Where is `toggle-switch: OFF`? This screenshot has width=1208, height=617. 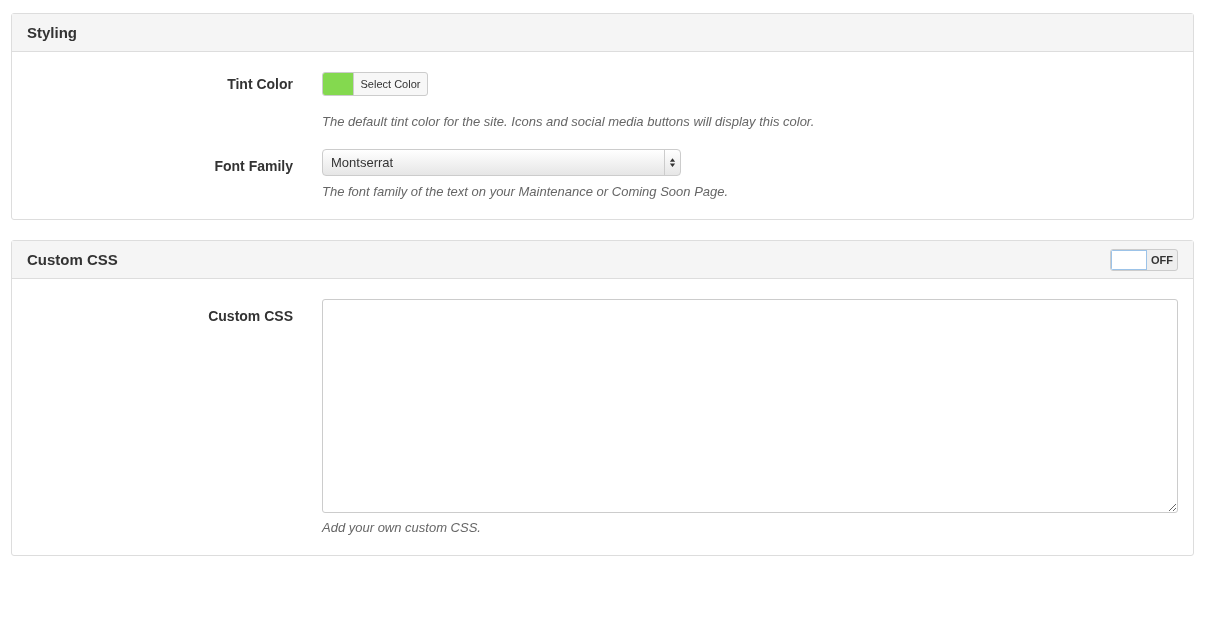
toggle-switch: OFF is located at coordinates (1144, 259).